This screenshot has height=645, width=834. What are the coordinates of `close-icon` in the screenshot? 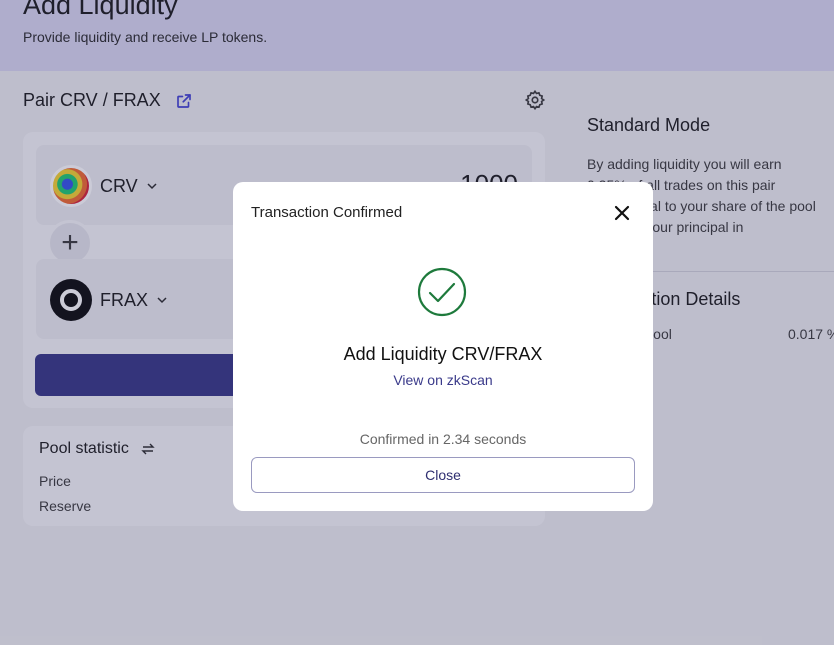 It's located at (622, 213).